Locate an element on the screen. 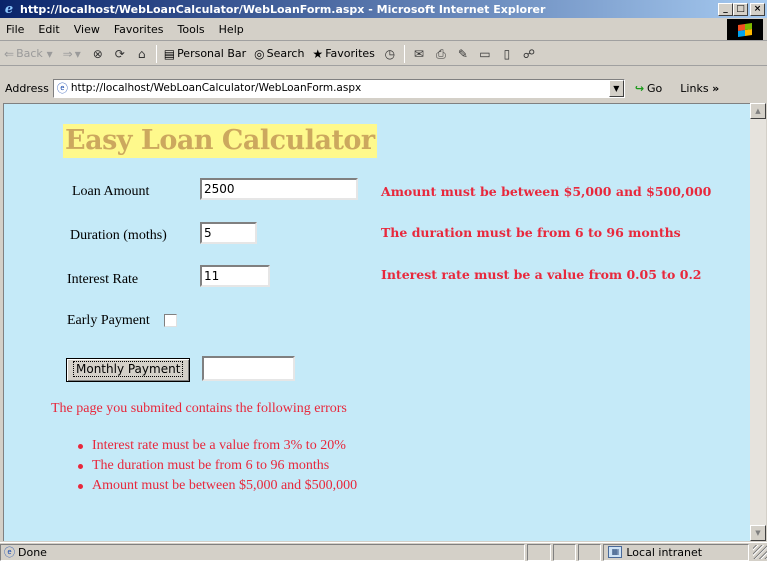 The image size is (767, 561). forward-button: ⇒ ▾ is located at coordinates (73, 54).